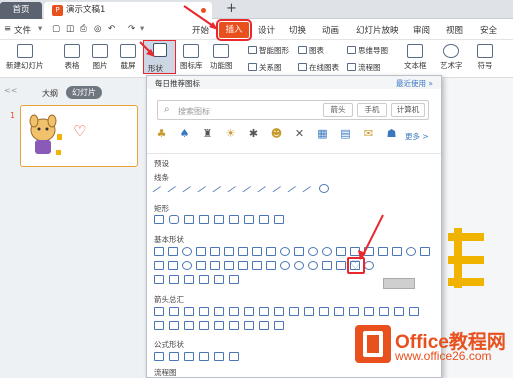 The width and height of the screenshot is (513, 378). I want to click on watermark-url: www.office26.com, so click(443, 356).